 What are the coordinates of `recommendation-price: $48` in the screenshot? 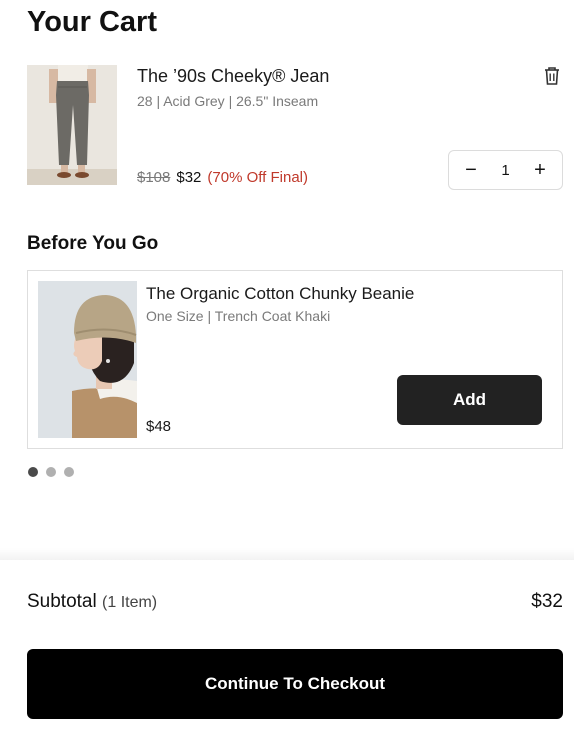 It's located at (159, 426).